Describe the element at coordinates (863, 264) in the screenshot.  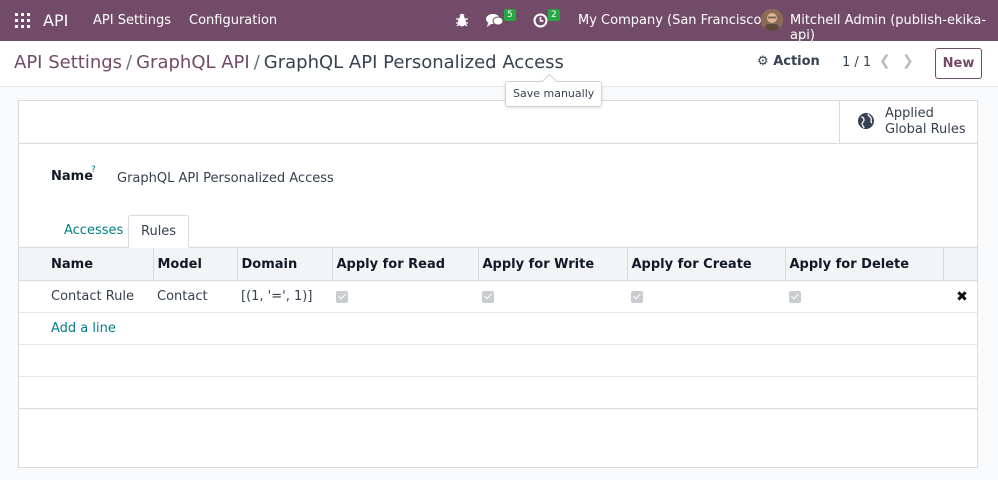
I see `column-header-apply-delete: Apply for Delete` at that location.